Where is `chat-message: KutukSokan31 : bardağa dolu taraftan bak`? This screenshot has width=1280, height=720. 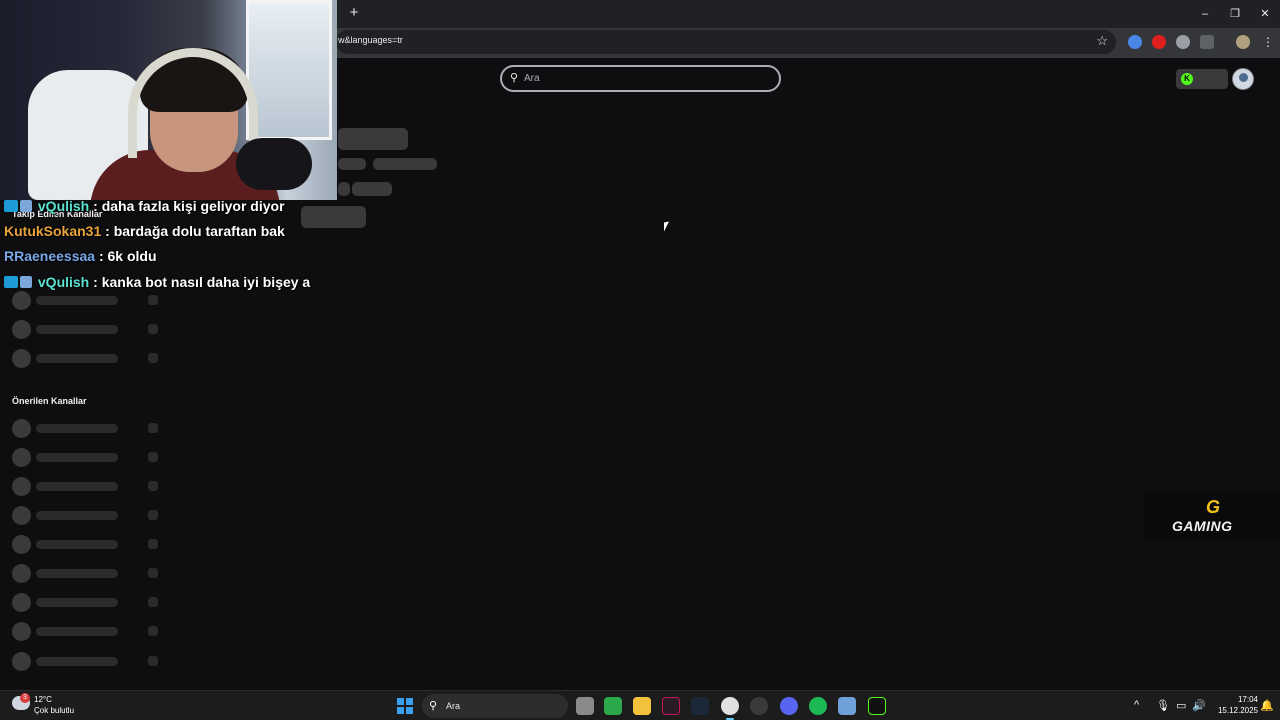
chat-message: KutukSokan31 : bardağa dolu taraftan bak is located at coordinates (144, 231).